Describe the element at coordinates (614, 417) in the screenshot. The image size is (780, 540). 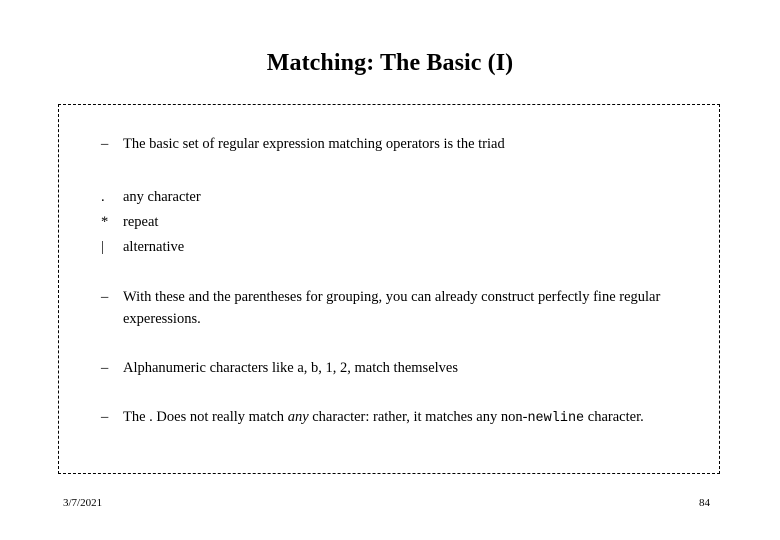
I see `bullet-dot-newline-part3: character.` at that location.